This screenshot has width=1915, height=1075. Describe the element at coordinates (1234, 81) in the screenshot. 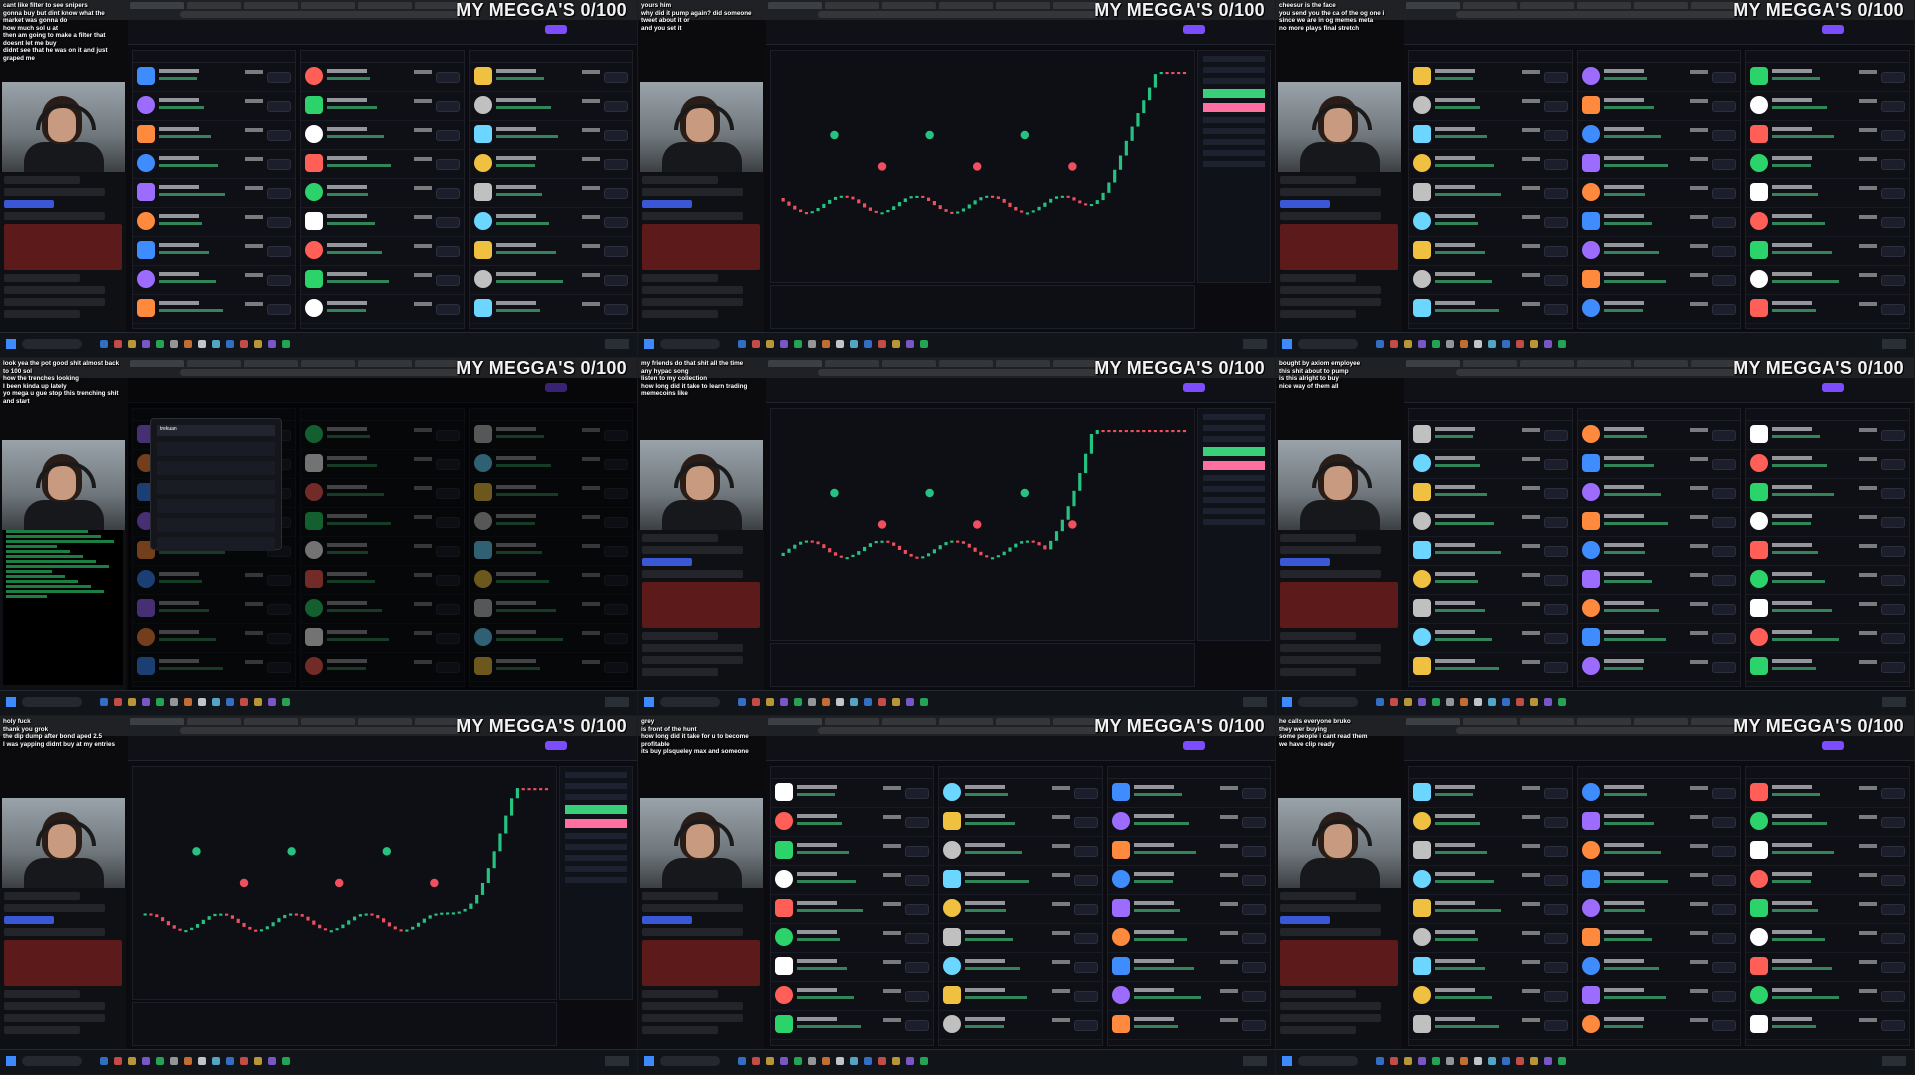

I see `trade-input` at that location.